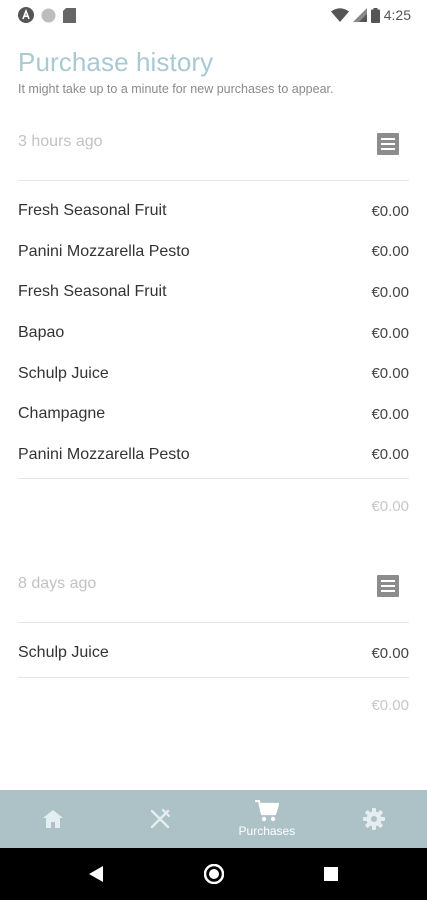 Image resolution: width=427 pixels, height=900 pixels. What do you see at coordinates (116, 62) in the screenshot?
I see `page-title: Purchase history` at bounding box center [116, 62].